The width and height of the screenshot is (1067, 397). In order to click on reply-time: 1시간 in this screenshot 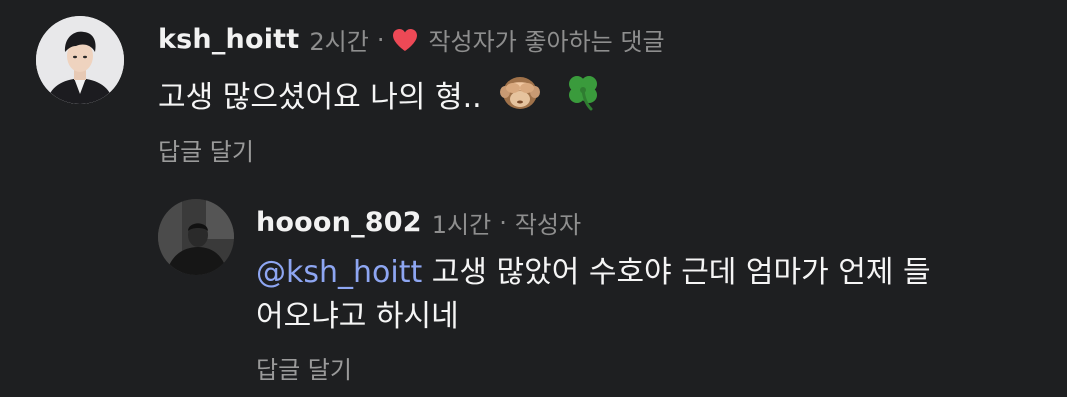, I will do `click(461, 225)`.